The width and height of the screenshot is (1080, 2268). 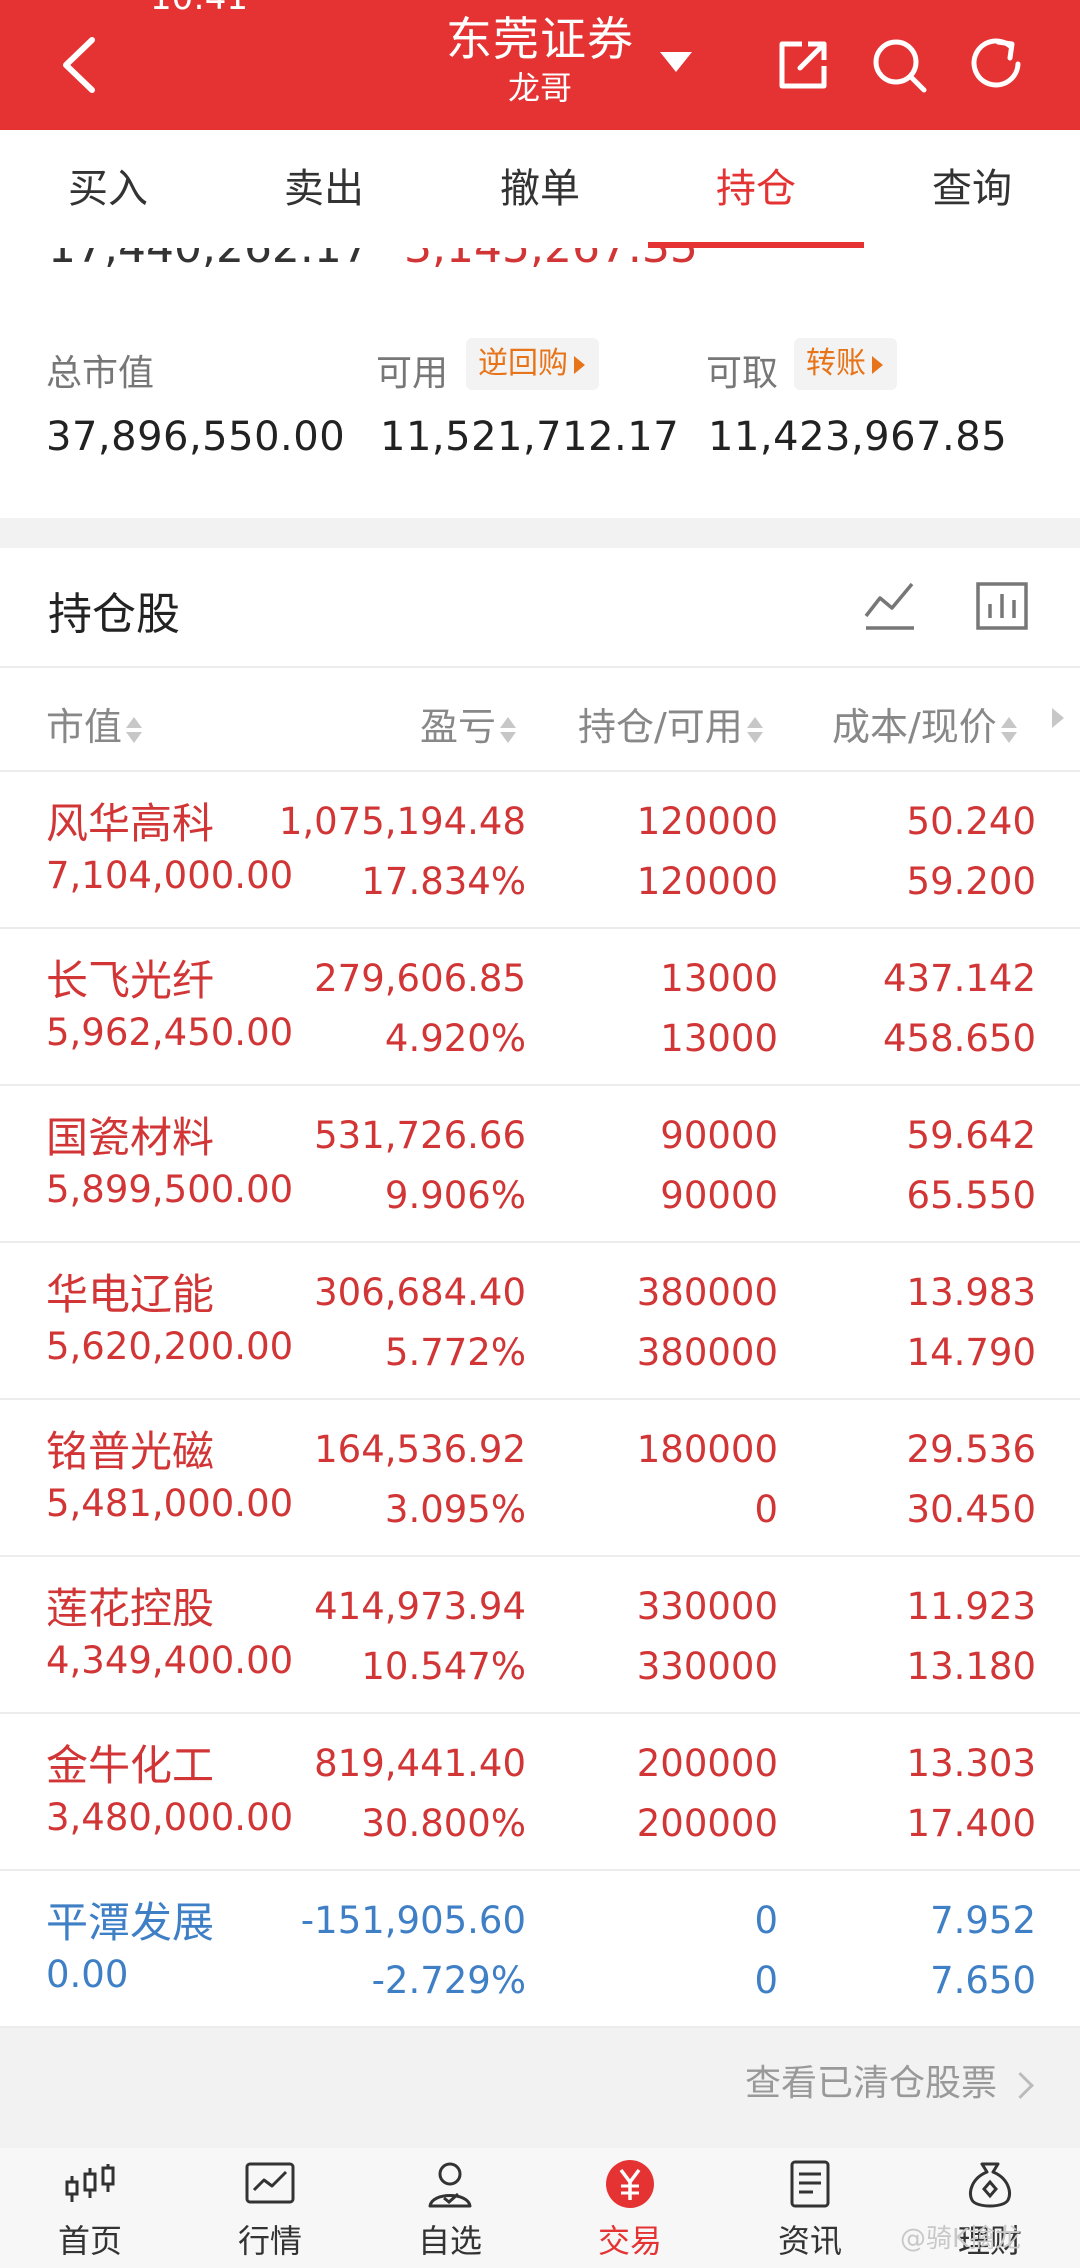 I want to click on col-quantity-label: 持仓/可用, so click(x=660, y=727).